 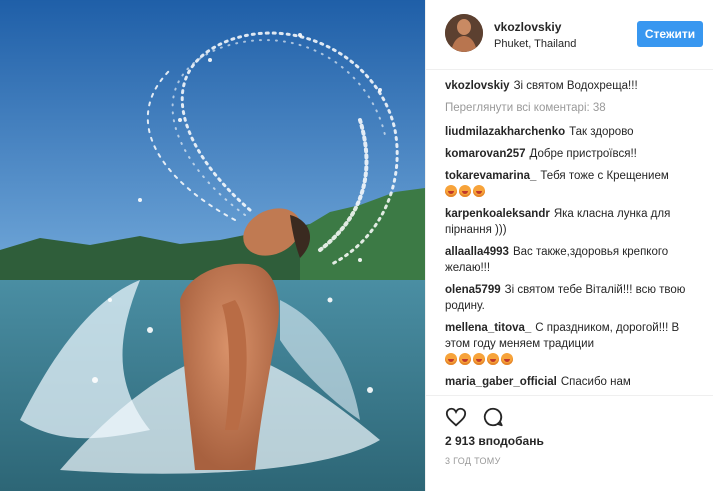 What do you see at coordinates (490, 176) in the screenshot?
I see `comment-username: tokarevamarina_` at bounding box center [490, 176].